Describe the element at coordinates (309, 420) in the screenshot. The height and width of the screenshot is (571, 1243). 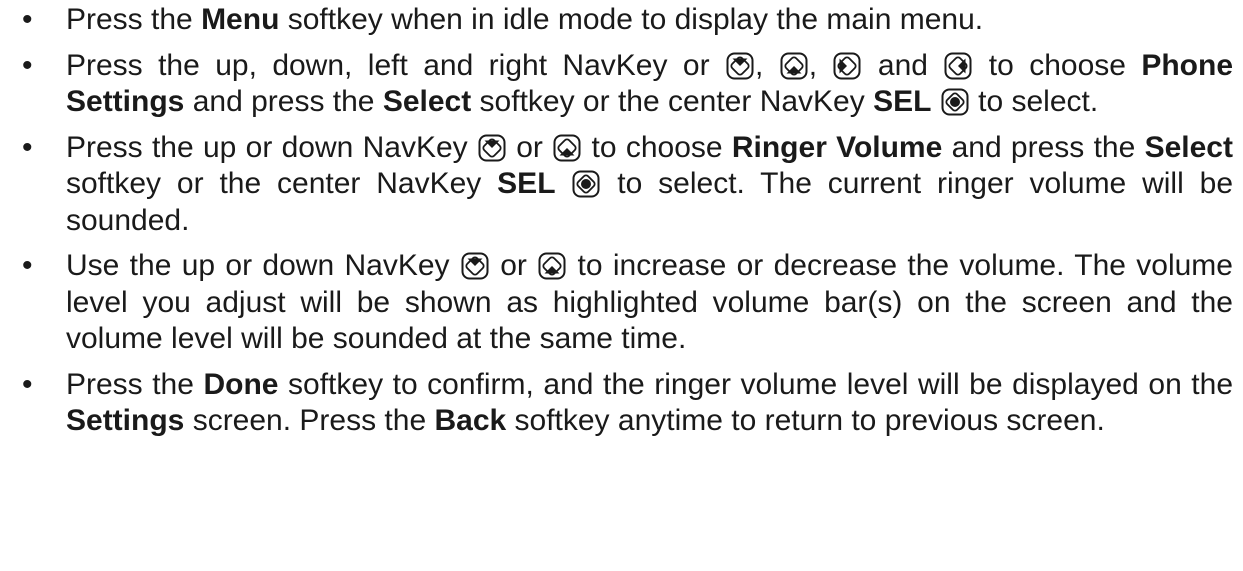
I see `step-text: screen. Press the` at that location.